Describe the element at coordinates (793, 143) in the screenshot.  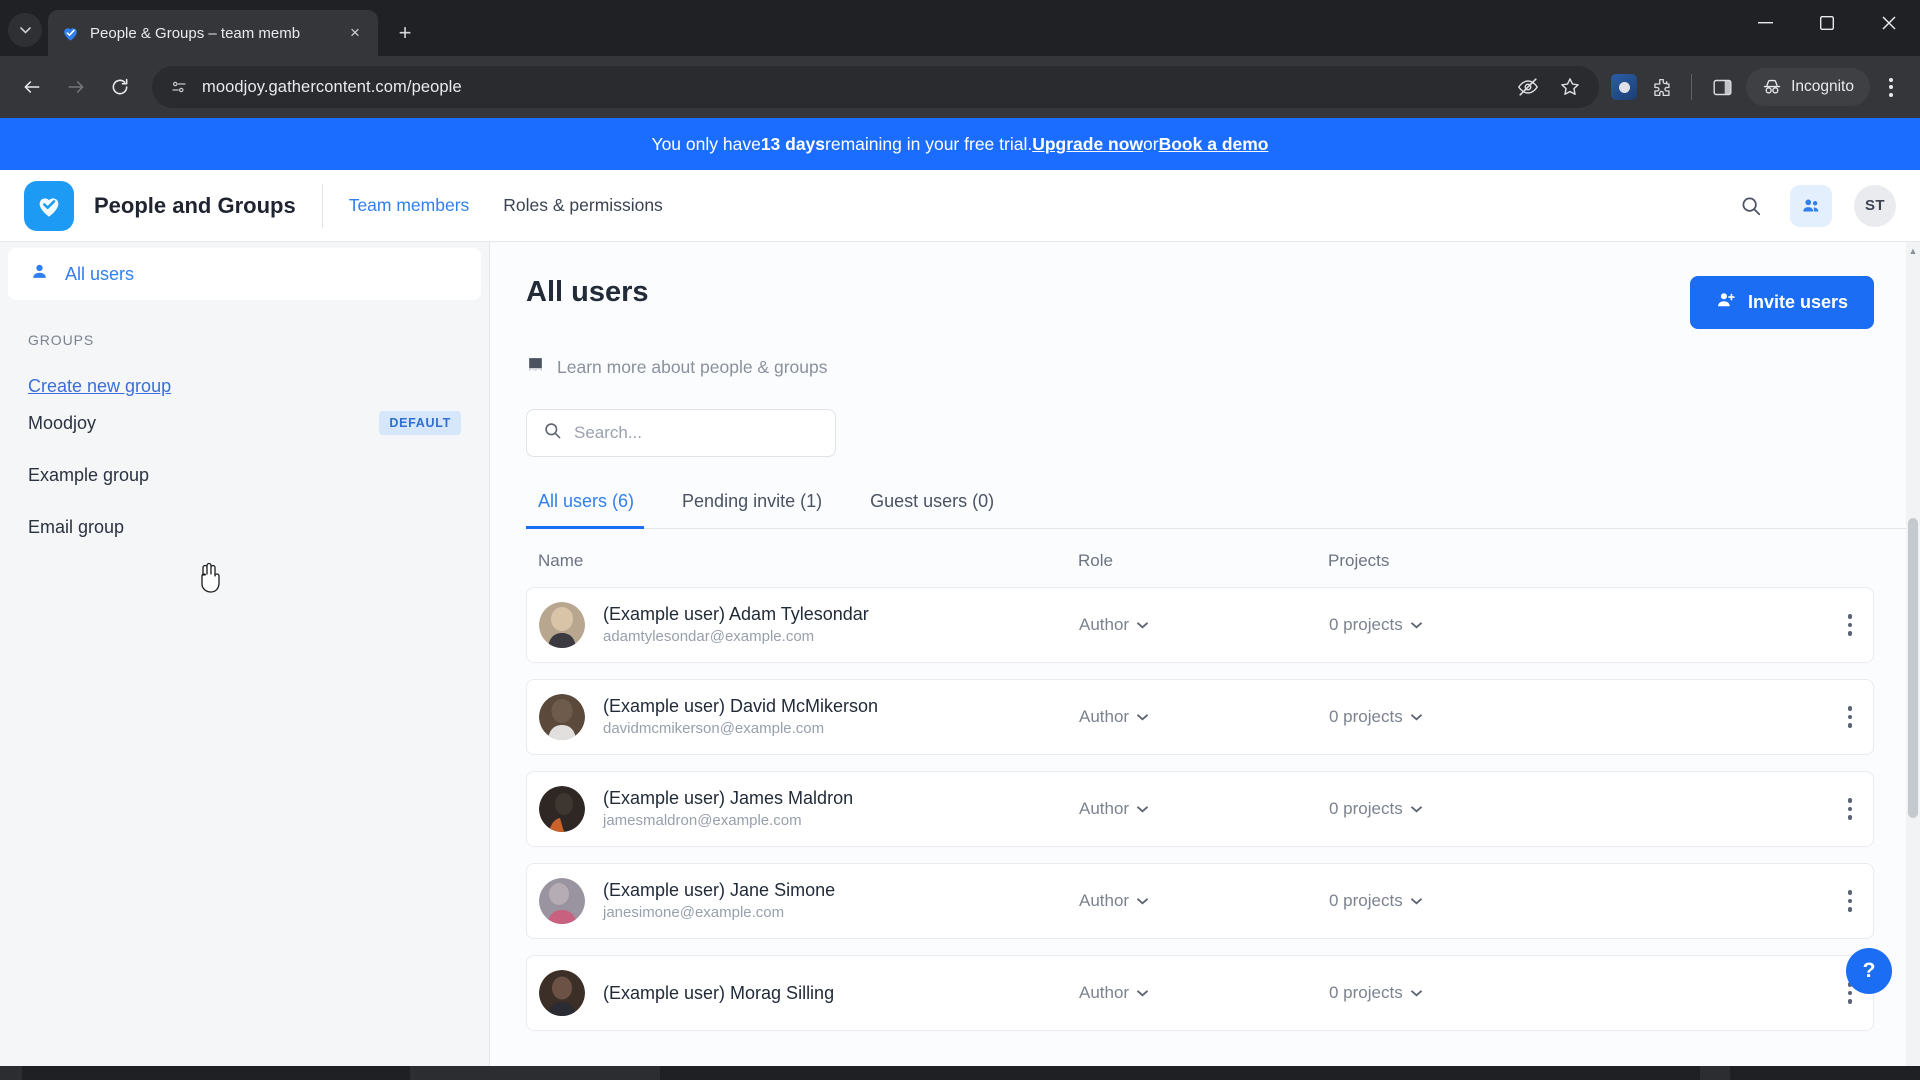
I see `trial-days: 13 days` at that location.